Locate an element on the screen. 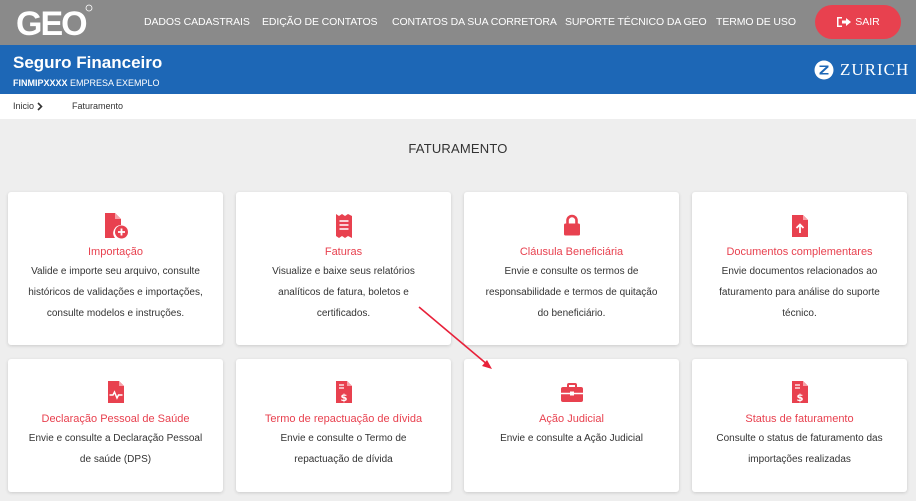 This screenshot has height=501, width=916. breadcrumb-current: Faturamento is located at coordinates (98, 106).